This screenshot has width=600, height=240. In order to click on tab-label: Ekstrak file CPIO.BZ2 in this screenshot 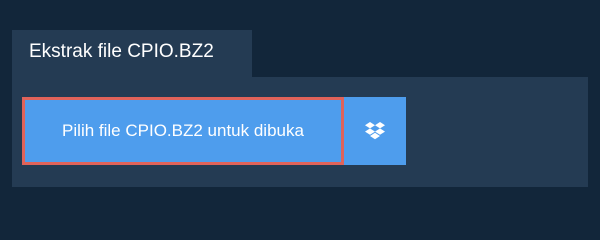, I will do `click(121, 51)`.